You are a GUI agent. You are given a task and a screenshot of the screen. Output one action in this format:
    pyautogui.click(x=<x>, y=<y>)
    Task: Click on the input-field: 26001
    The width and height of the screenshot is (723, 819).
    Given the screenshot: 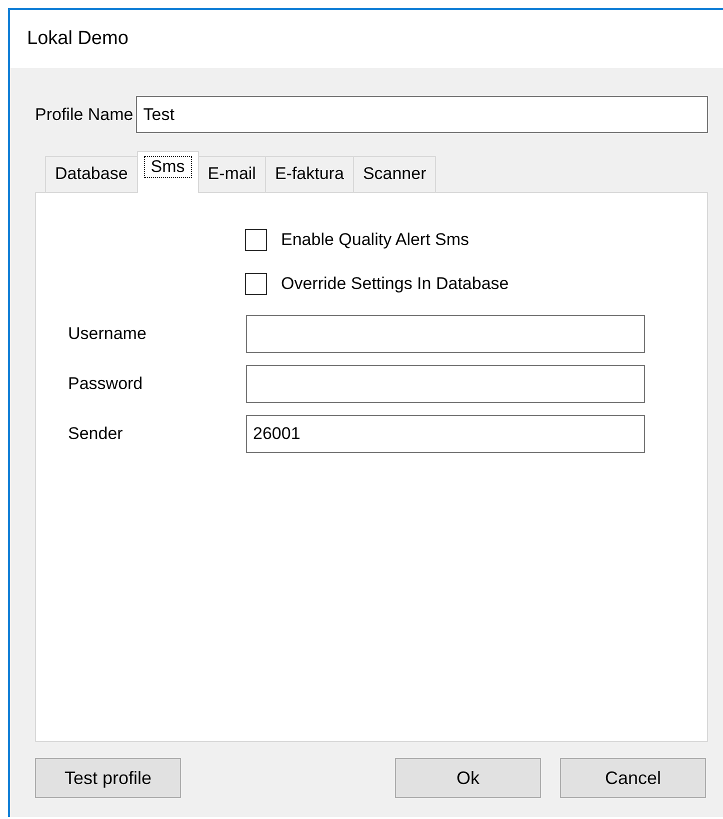 What is the action you would take?
    pyautogui.click(x=445, y=434)
    